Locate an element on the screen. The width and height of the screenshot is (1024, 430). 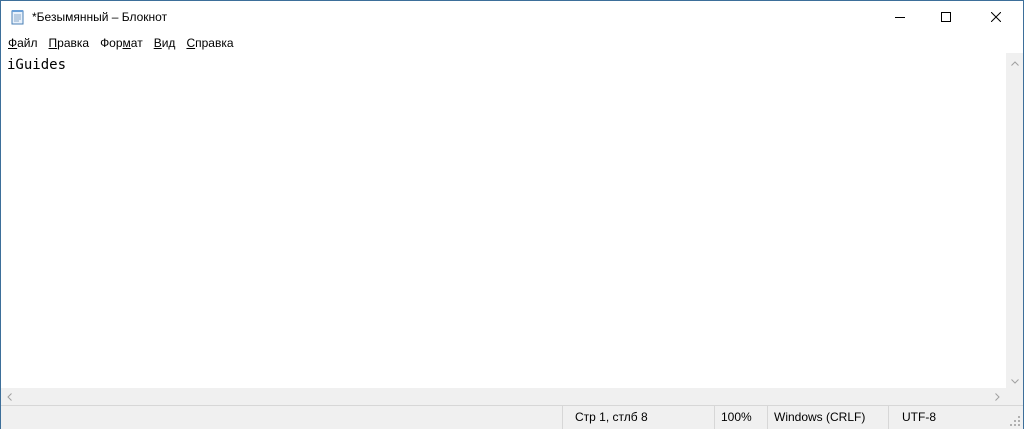
scroll-up-button is located at coordinates (1014, 61).